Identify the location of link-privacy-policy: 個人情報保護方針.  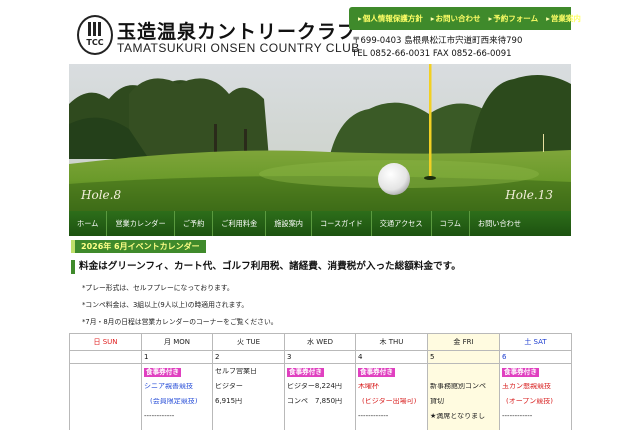
(390, 18).